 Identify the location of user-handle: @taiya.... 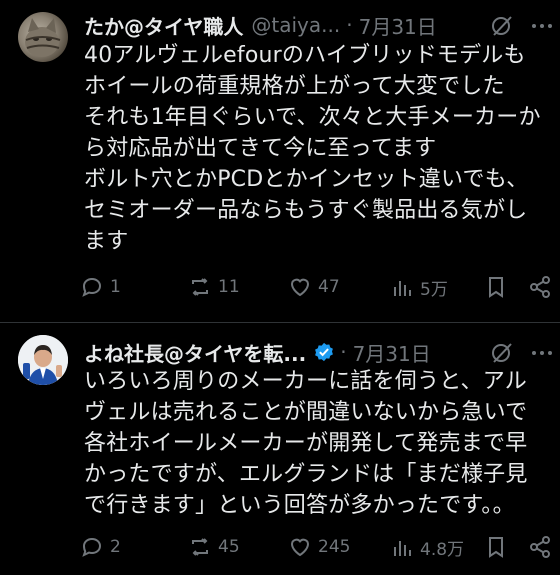
(295, 25).